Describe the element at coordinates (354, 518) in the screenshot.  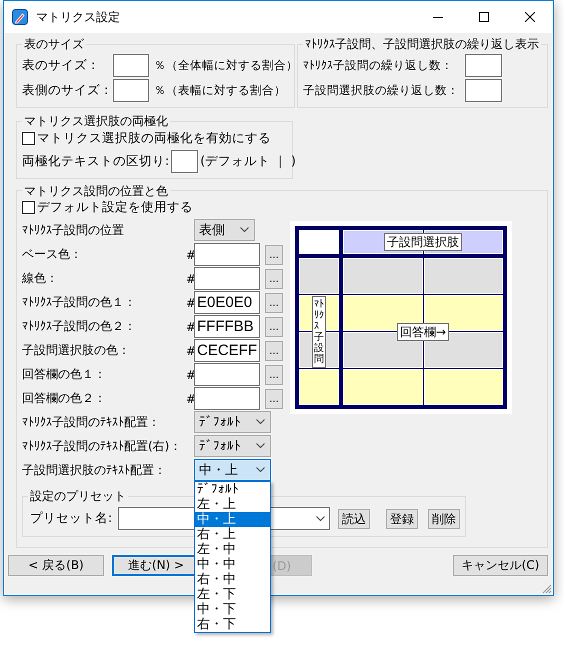
I see `preset-button: 読込` at that location.